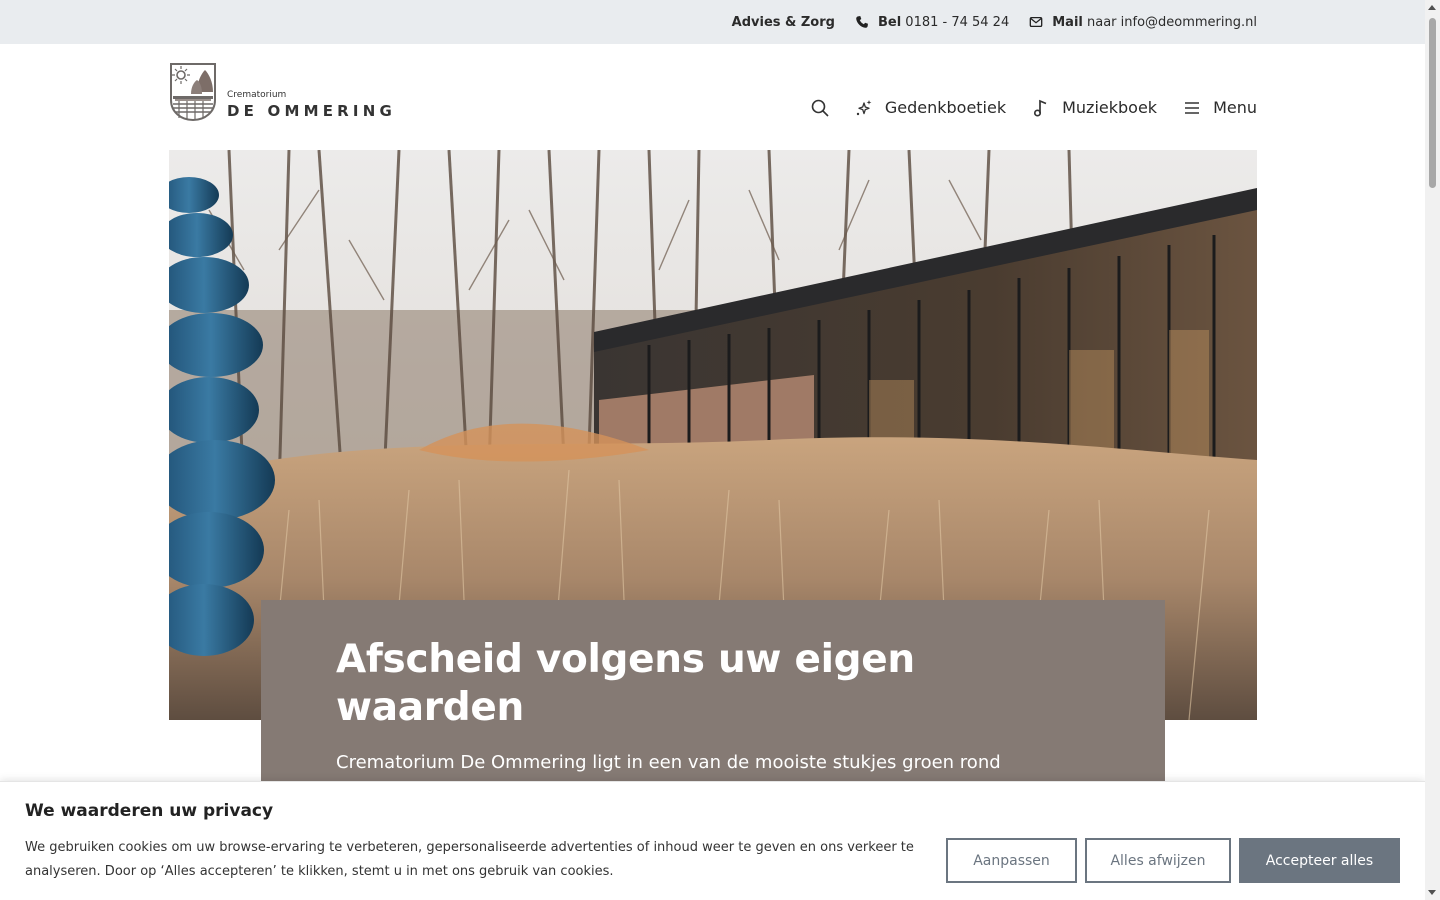  I want to click on music-note-icon, so click(1040, 108).